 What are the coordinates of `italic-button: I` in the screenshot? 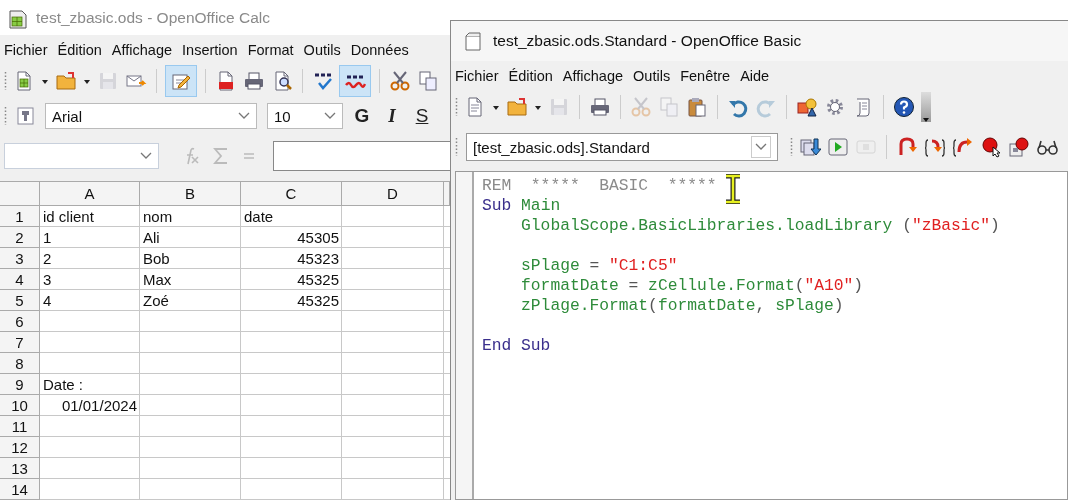 It's located at (392, 116).